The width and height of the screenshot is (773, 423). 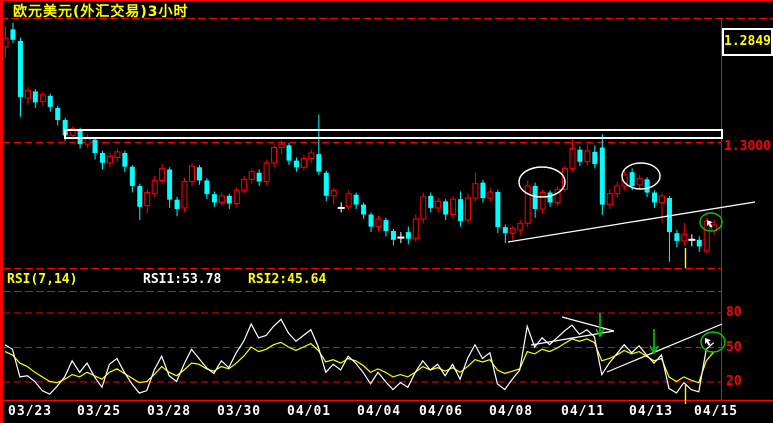 I want to click on rsi-indicator-label: RSI(7,14), so click(x=42, y=279).